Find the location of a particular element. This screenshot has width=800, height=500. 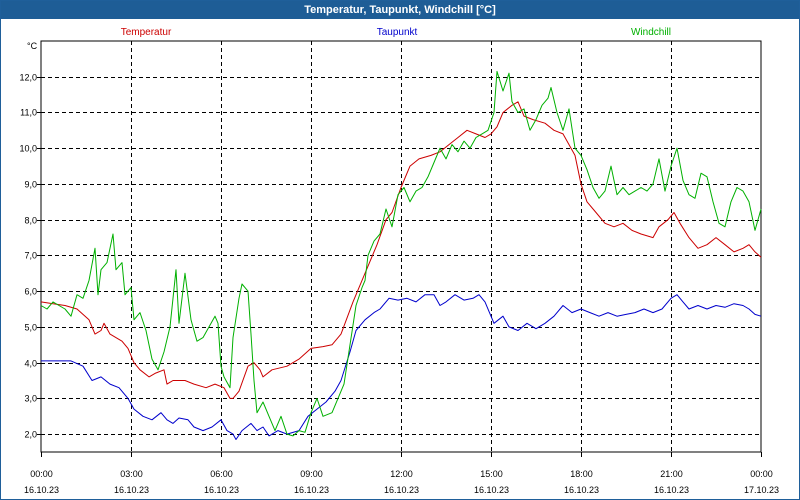

legend-windchill: Windchill is located at coordinates (651, 32).